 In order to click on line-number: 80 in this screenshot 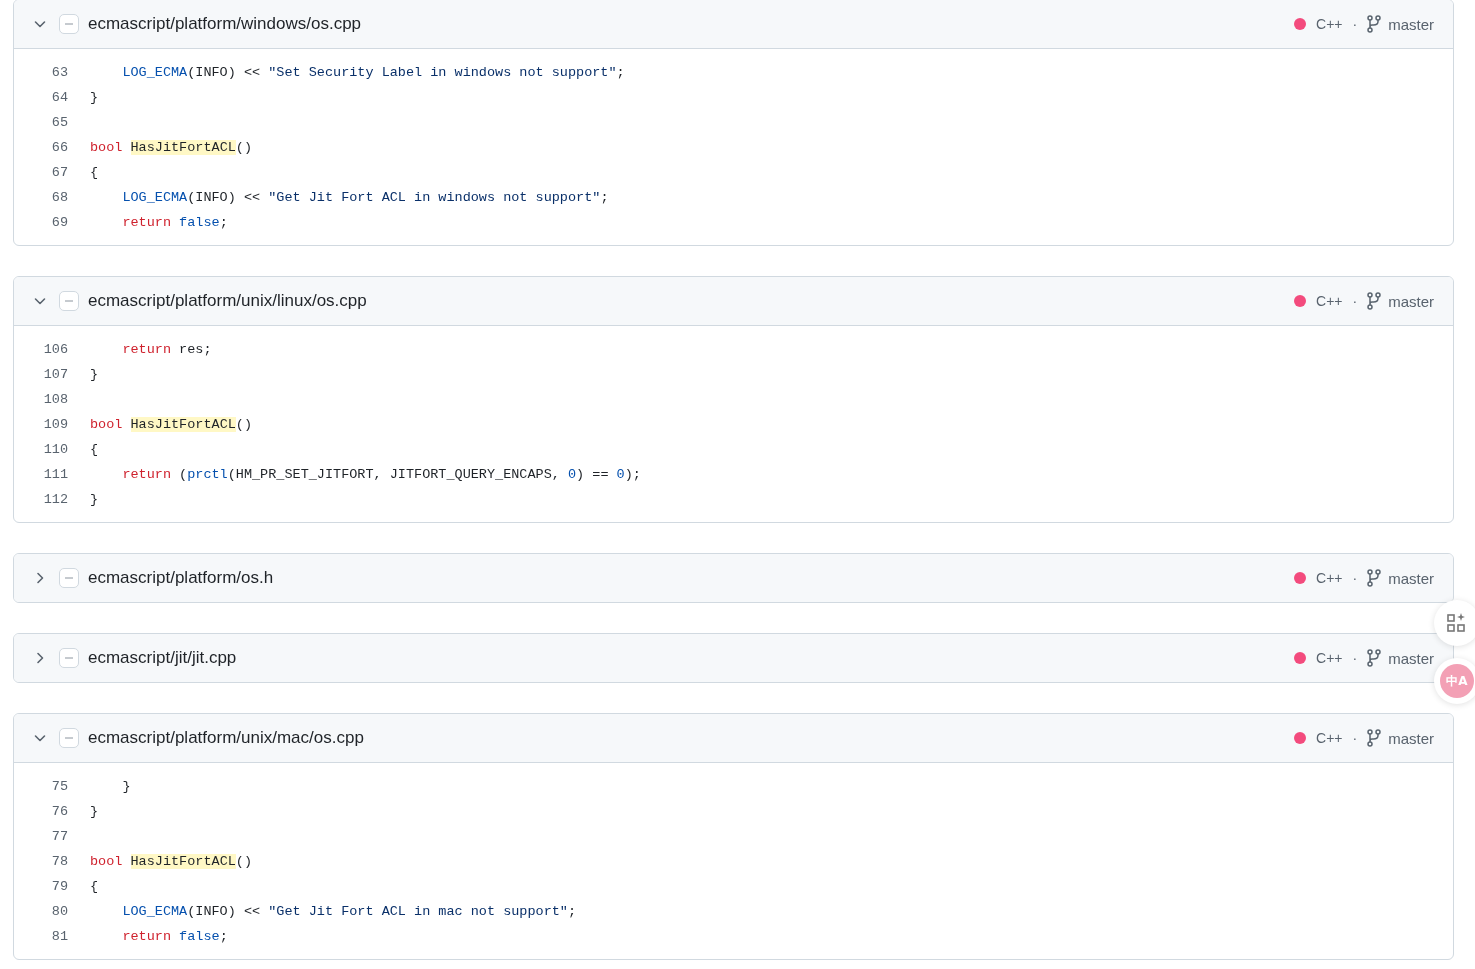, I will do `click(59, 911)`.